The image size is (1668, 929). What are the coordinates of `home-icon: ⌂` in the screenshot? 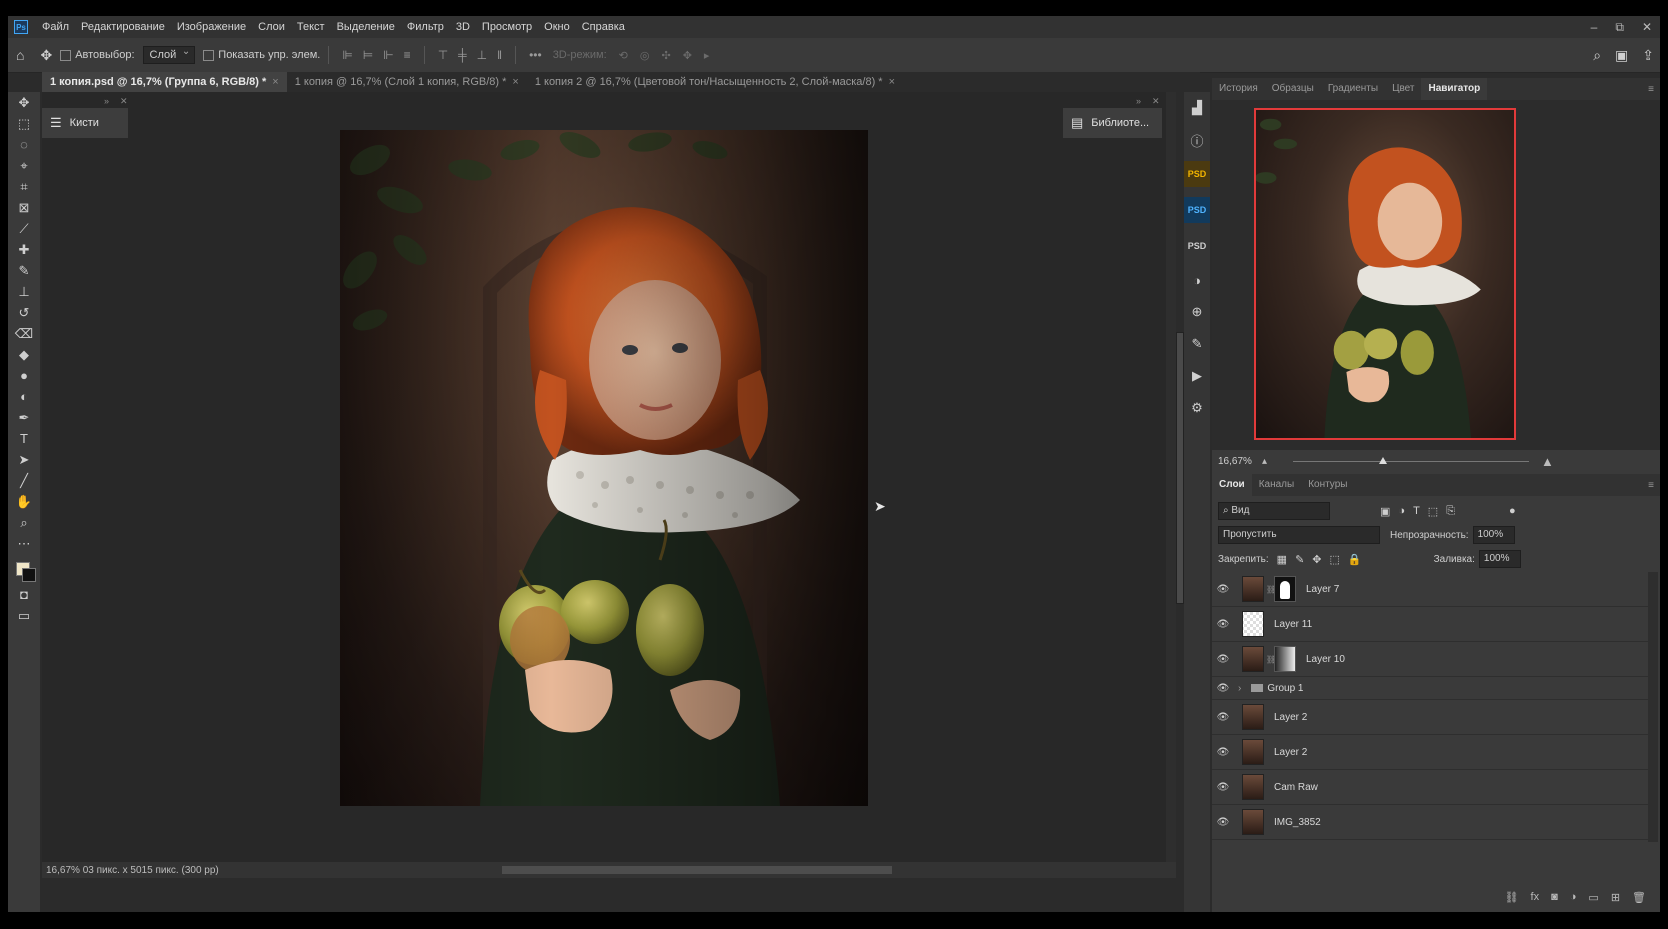 It's located at (20, 55).